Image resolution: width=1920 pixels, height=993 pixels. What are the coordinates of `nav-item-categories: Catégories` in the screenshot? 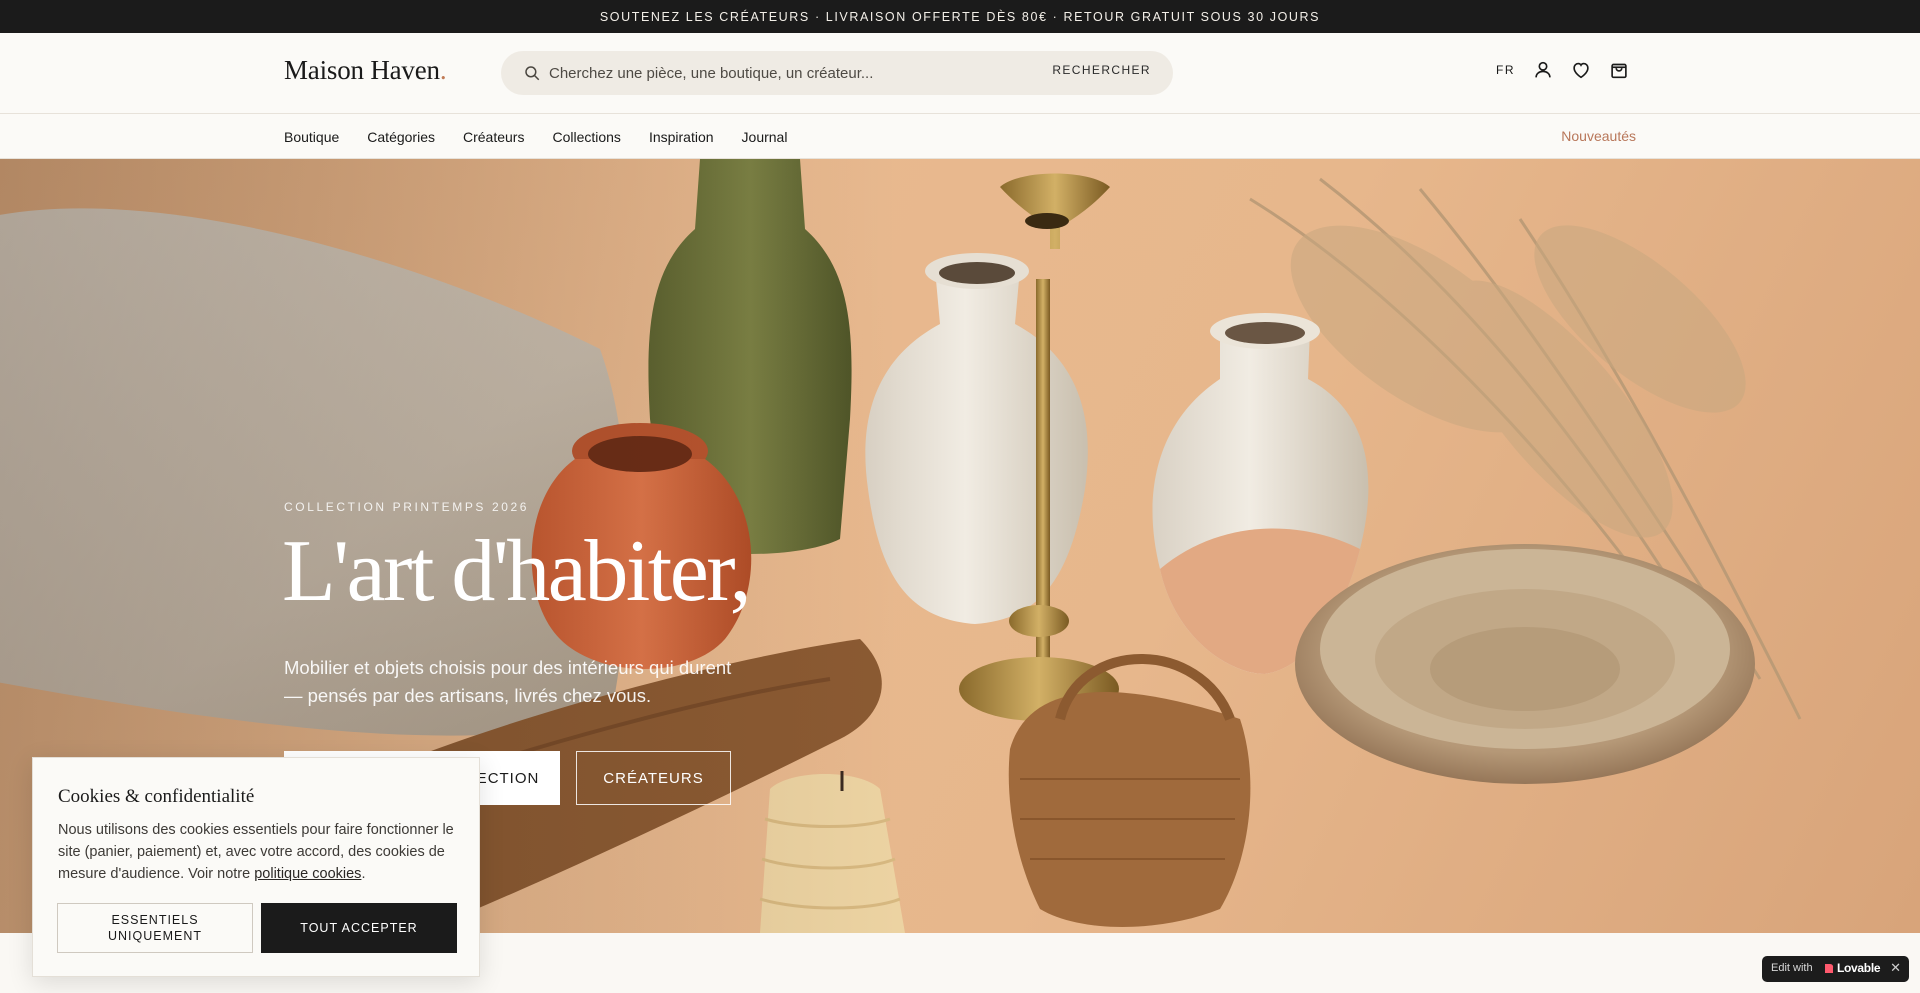 It's located at (401, 137).